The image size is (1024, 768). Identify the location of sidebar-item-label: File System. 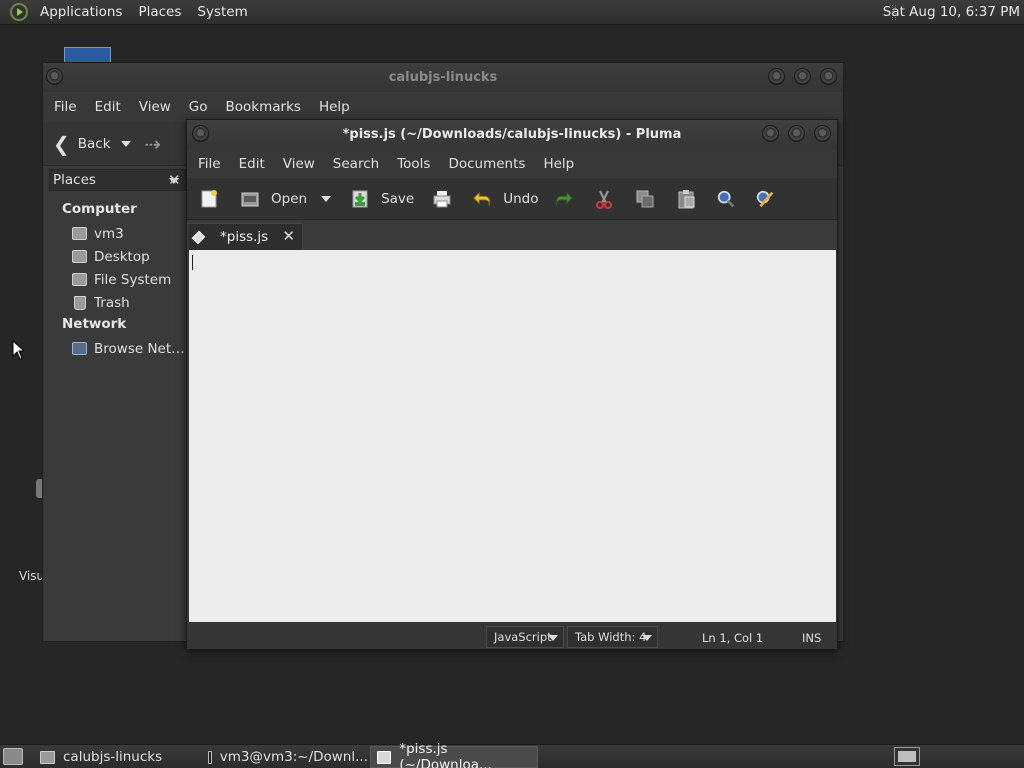
(133, 279).